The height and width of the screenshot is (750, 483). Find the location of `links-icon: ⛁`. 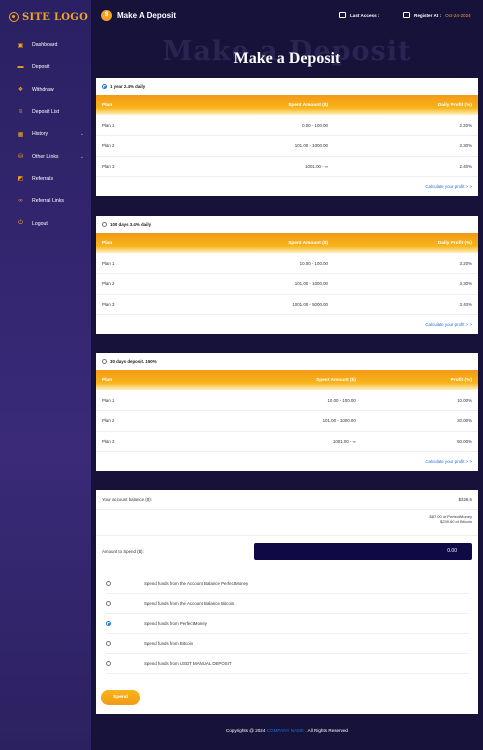

links-icon: ⛁ is located at coordinates (20, 157).